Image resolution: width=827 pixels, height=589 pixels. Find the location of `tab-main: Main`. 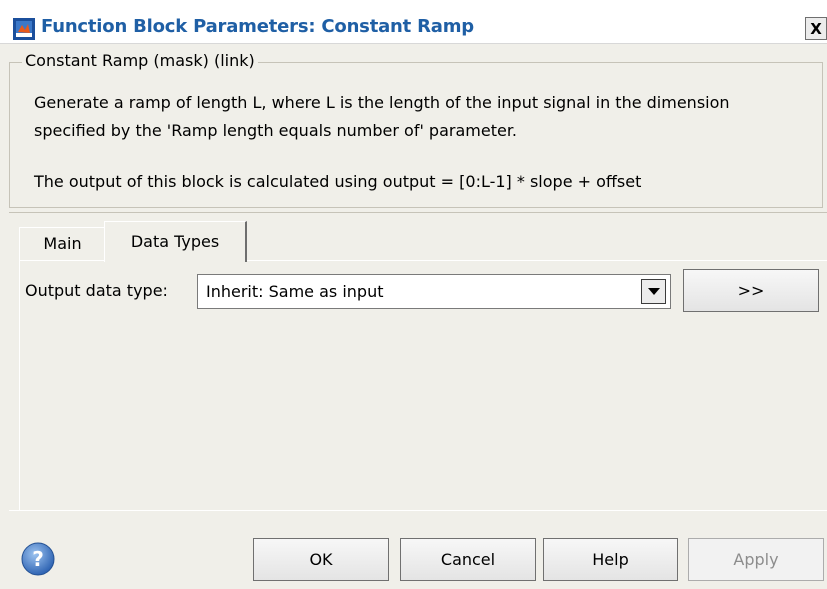

tab-main: Main is located at coordinates (62, 243).